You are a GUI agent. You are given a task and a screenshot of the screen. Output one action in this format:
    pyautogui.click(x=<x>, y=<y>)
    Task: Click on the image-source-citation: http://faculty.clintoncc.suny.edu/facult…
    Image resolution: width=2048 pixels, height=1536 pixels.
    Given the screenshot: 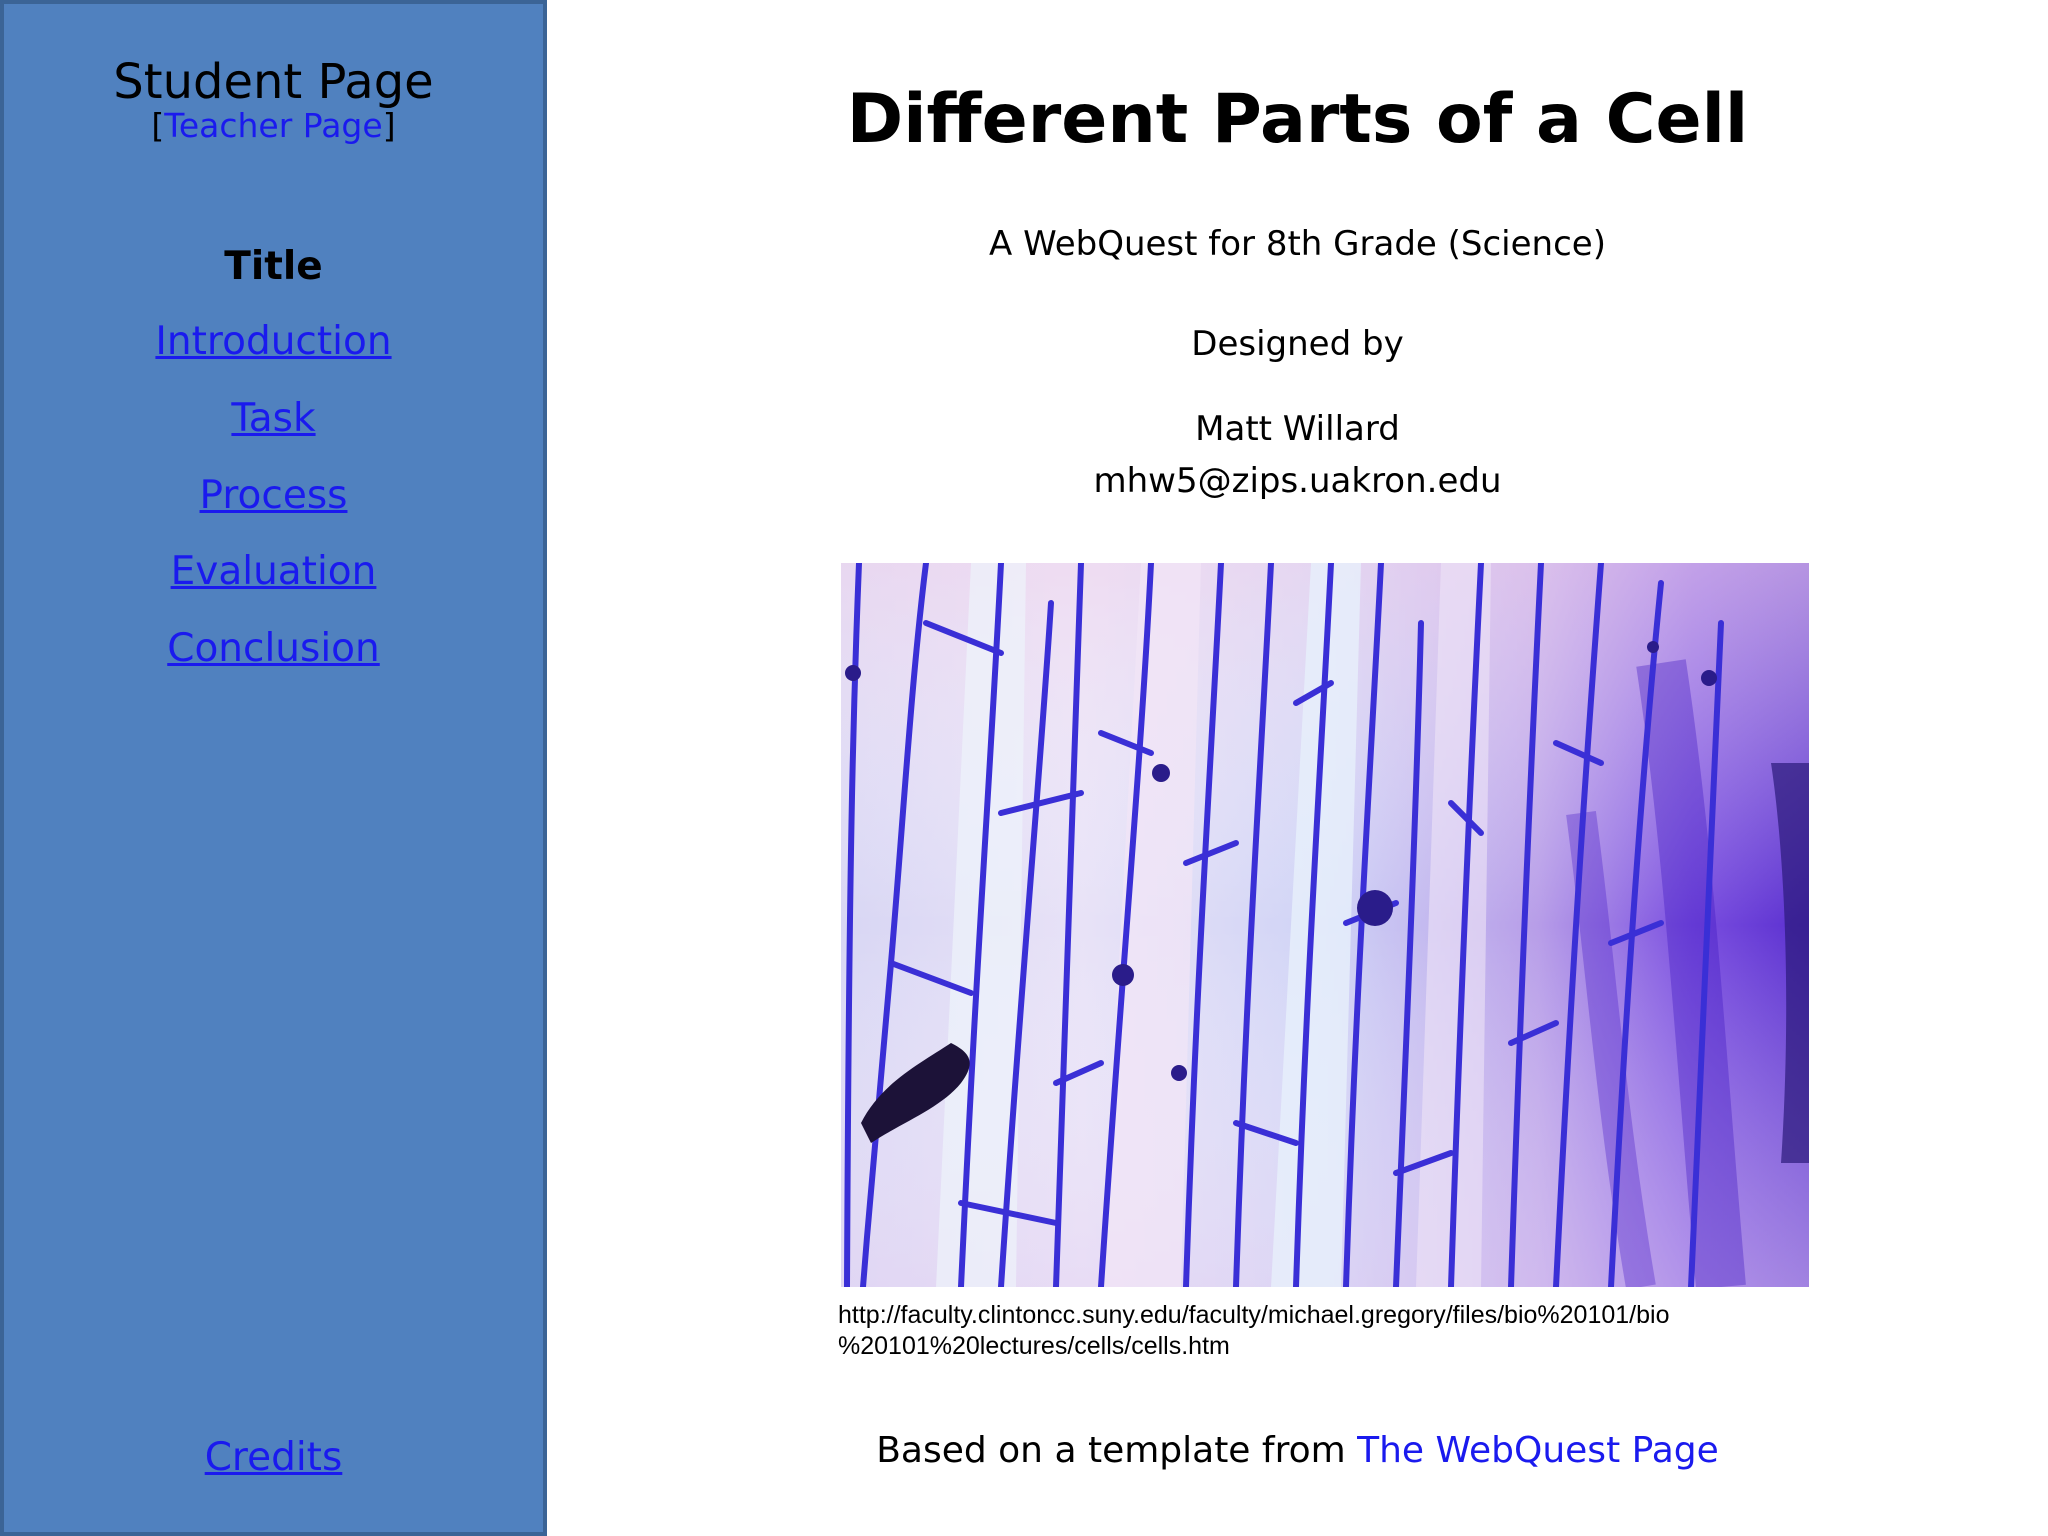 What is the action you would take?
    pyautogui.click(x=1288, y=1331)
    